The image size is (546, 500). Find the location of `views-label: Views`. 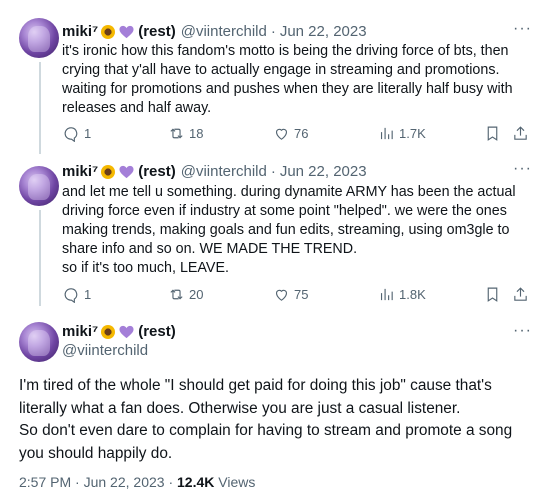

views-label: Views is located at coordinates (237, 482).